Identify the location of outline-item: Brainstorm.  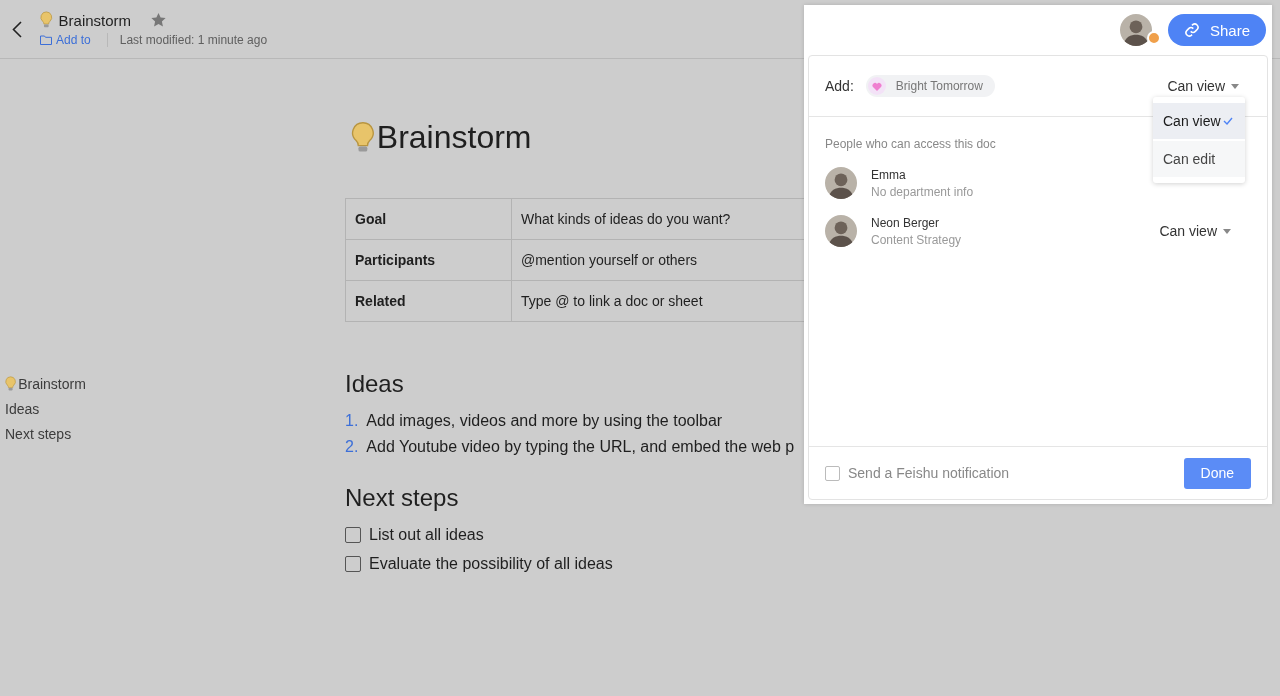
(175, 384).